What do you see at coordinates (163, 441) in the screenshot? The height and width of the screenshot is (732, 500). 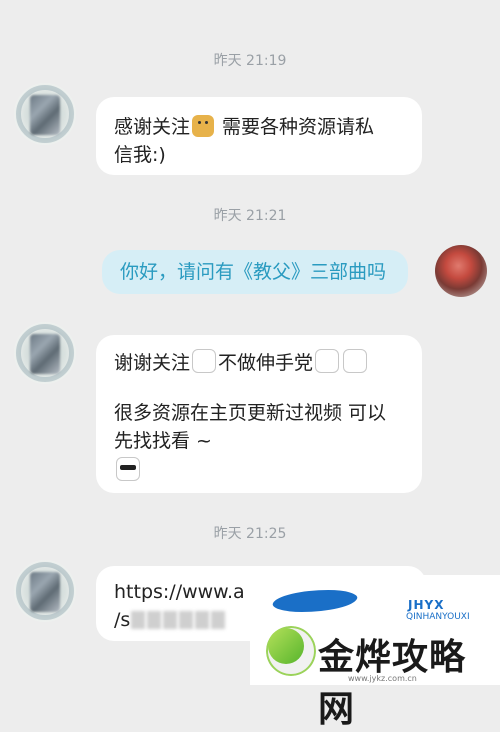 I see `message-text: 先找找看 ~` at bounding box center [163, 441].